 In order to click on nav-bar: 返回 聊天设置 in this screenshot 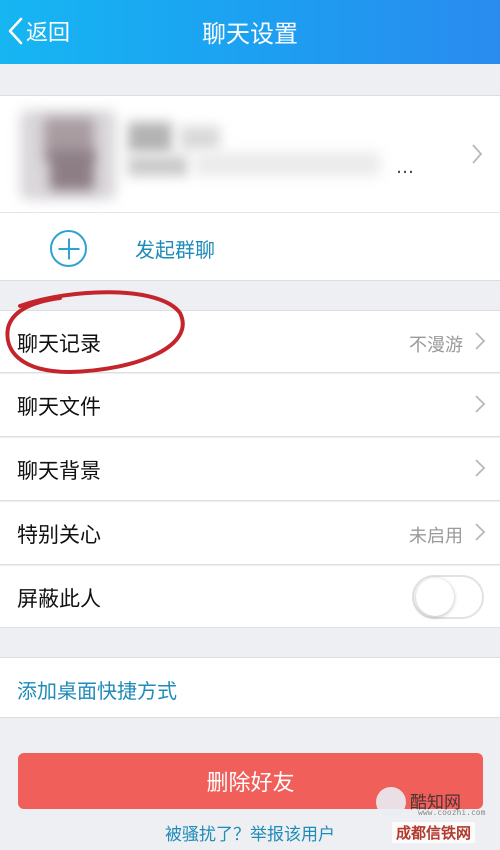, I will do `click(250, 32)`.